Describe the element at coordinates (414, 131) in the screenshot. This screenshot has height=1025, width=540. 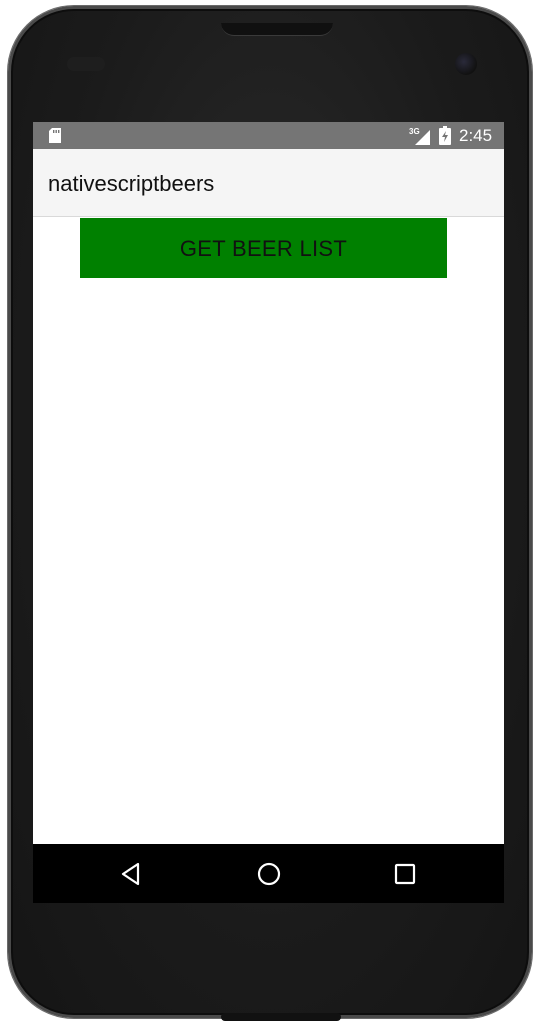
I see `network-label: 3G` at that location.